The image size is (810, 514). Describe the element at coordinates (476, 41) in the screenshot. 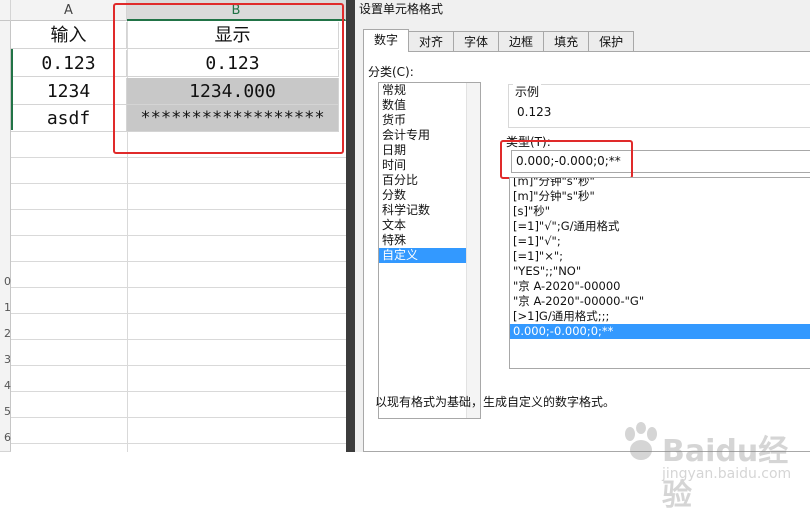

I see `tab-font: 字体` at that location.